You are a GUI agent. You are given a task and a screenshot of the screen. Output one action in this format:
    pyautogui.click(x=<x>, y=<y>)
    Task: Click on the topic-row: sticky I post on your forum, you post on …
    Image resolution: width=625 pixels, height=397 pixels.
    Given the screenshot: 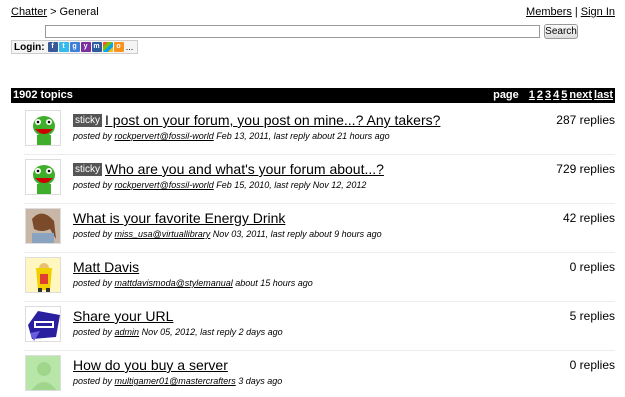 What is the action you would take?
    pyautogui.click(x=319, y=131)
    